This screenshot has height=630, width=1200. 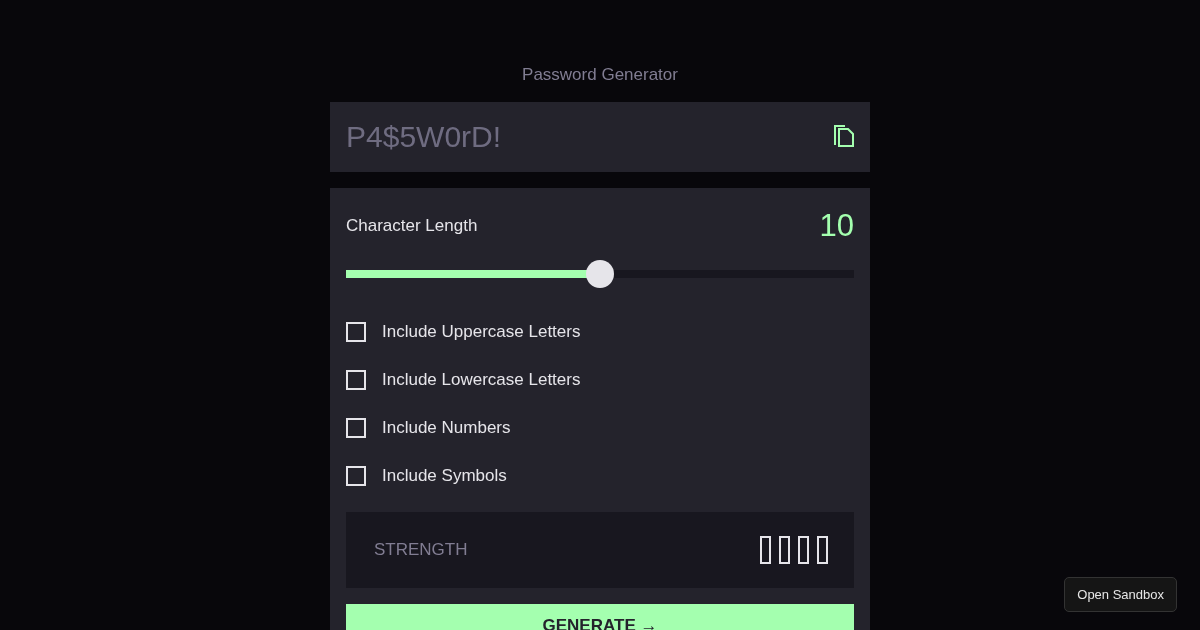 I want to click on open-sandbox-button: Open Sandbox, so click(x=1120, y=594).